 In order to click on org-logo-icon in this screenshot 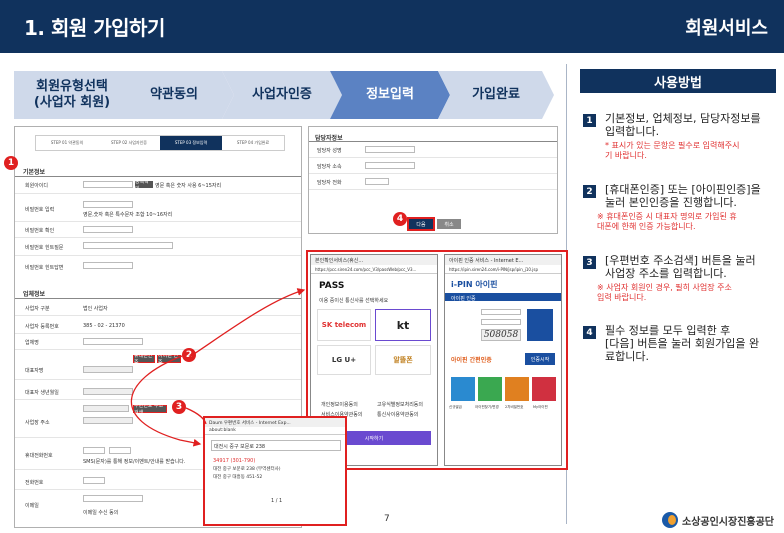, I will do `click(670, 520)`.